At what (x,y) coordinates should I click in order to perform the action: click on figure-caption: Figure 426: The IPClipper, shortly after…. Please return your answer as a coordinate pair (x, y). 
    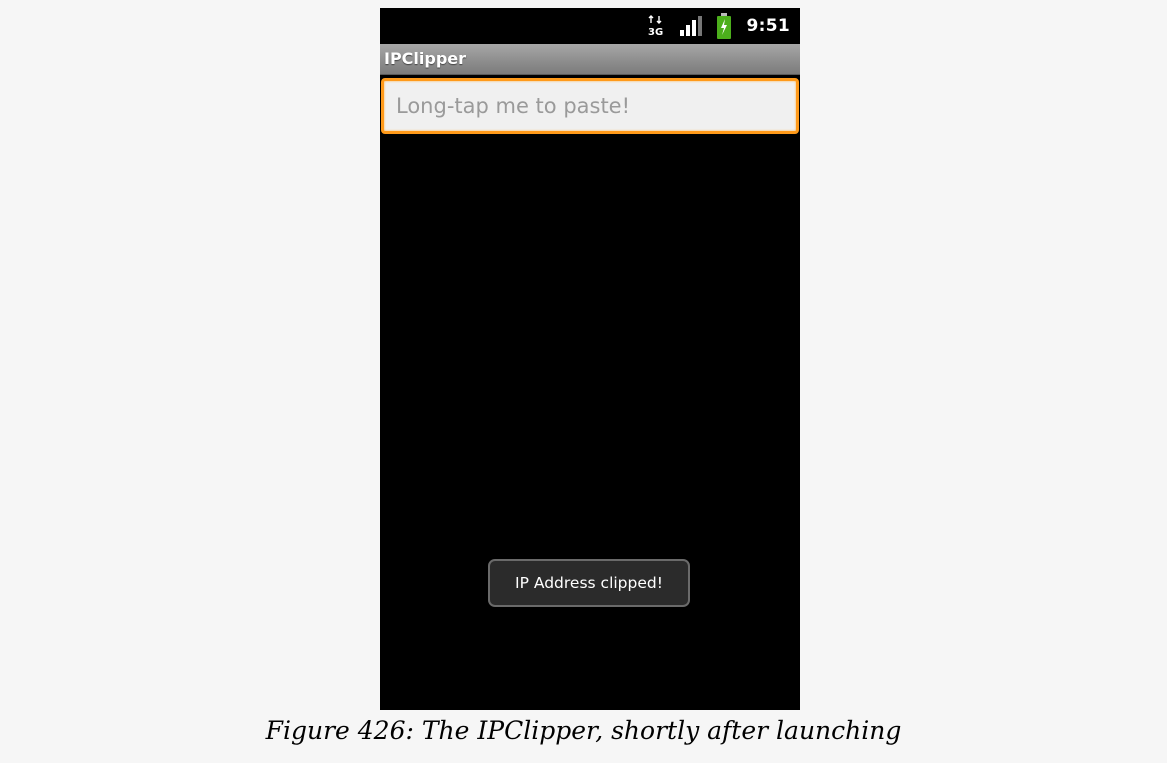
    Looking at the image, I should click on (583, 730).